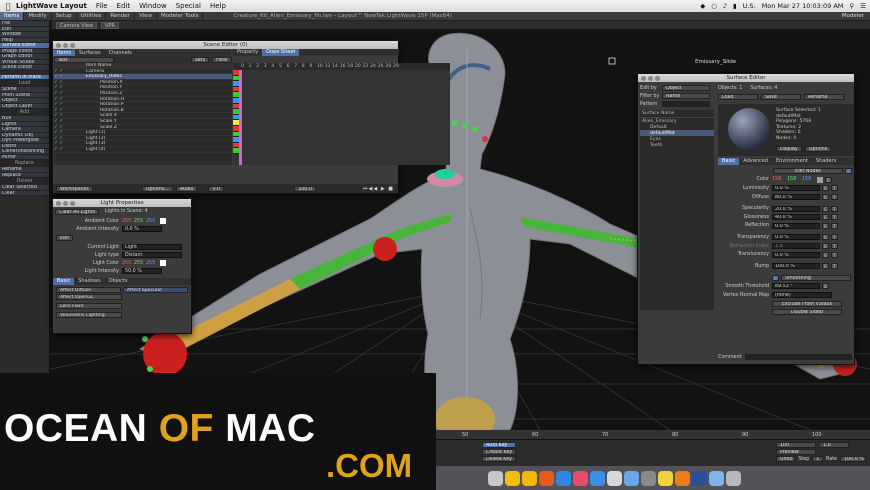 The image size is (870, 490). Describe the element at coordinates (51, 6) in the screenshot. I see `app-menu: LightWave Layout` at that location.